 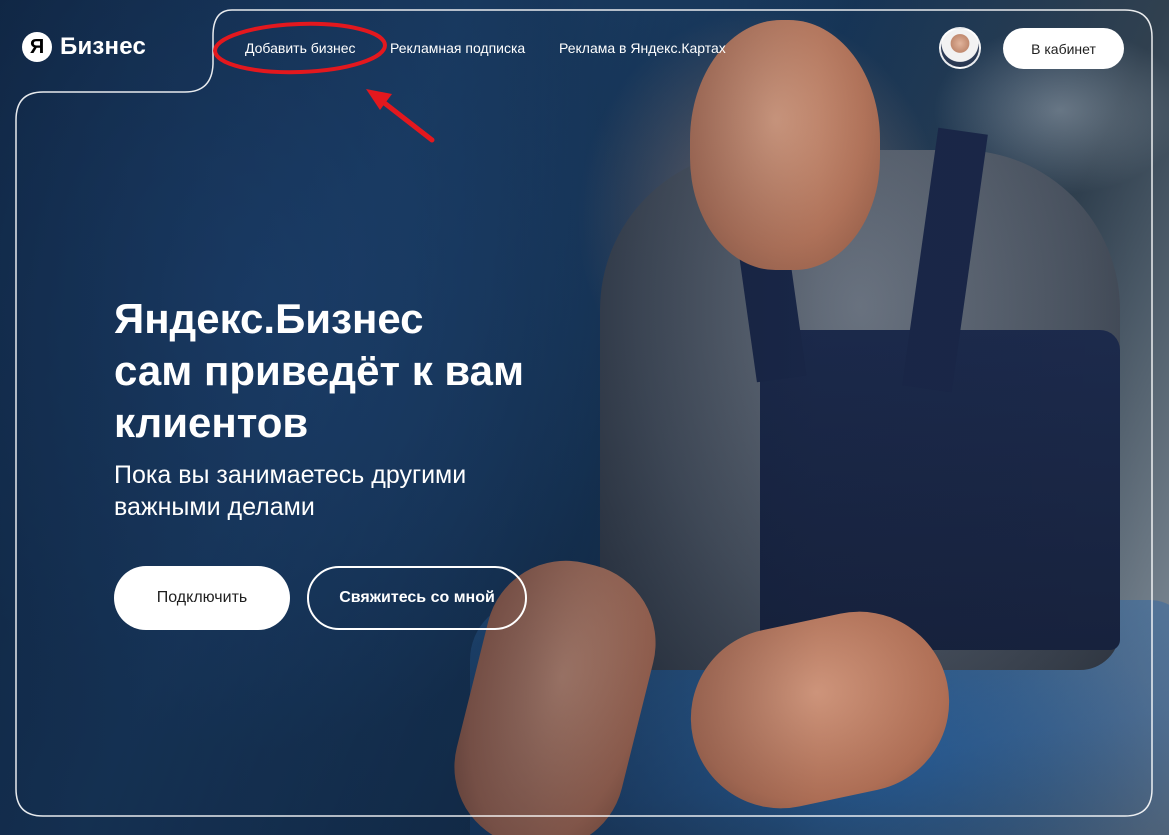 What do you see at coordinates (37, 47) in the screenshot?
I see `yandex-logo-icon: Я` at bounding box center [37, 47].